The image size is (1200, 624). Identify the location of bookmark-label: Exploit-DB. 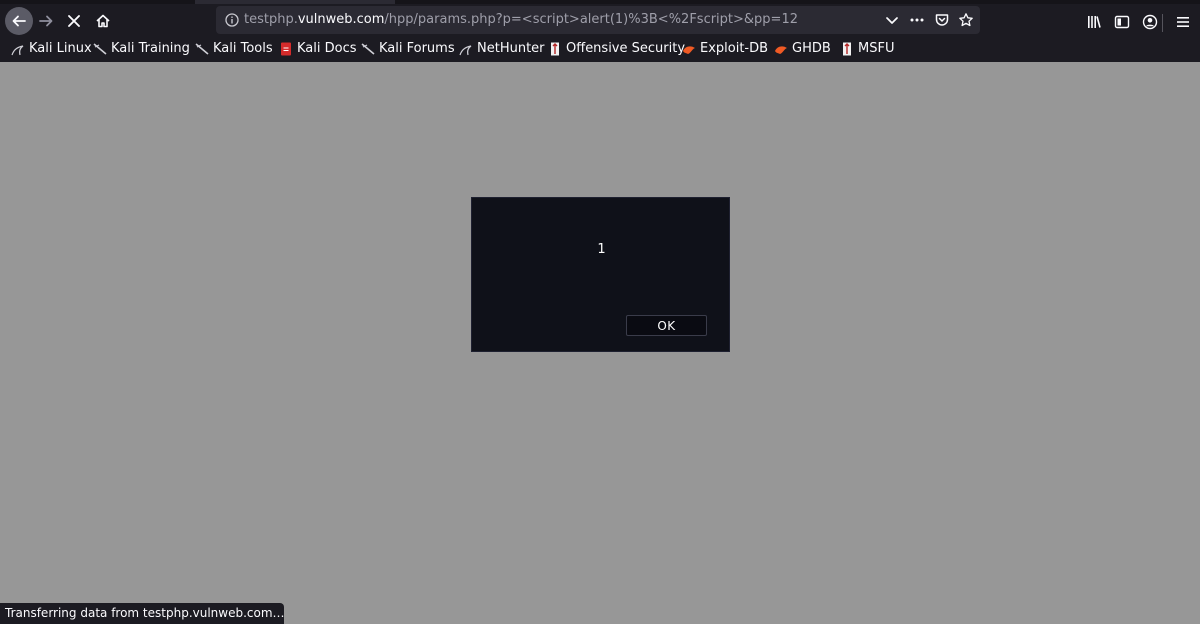
(734, 48).